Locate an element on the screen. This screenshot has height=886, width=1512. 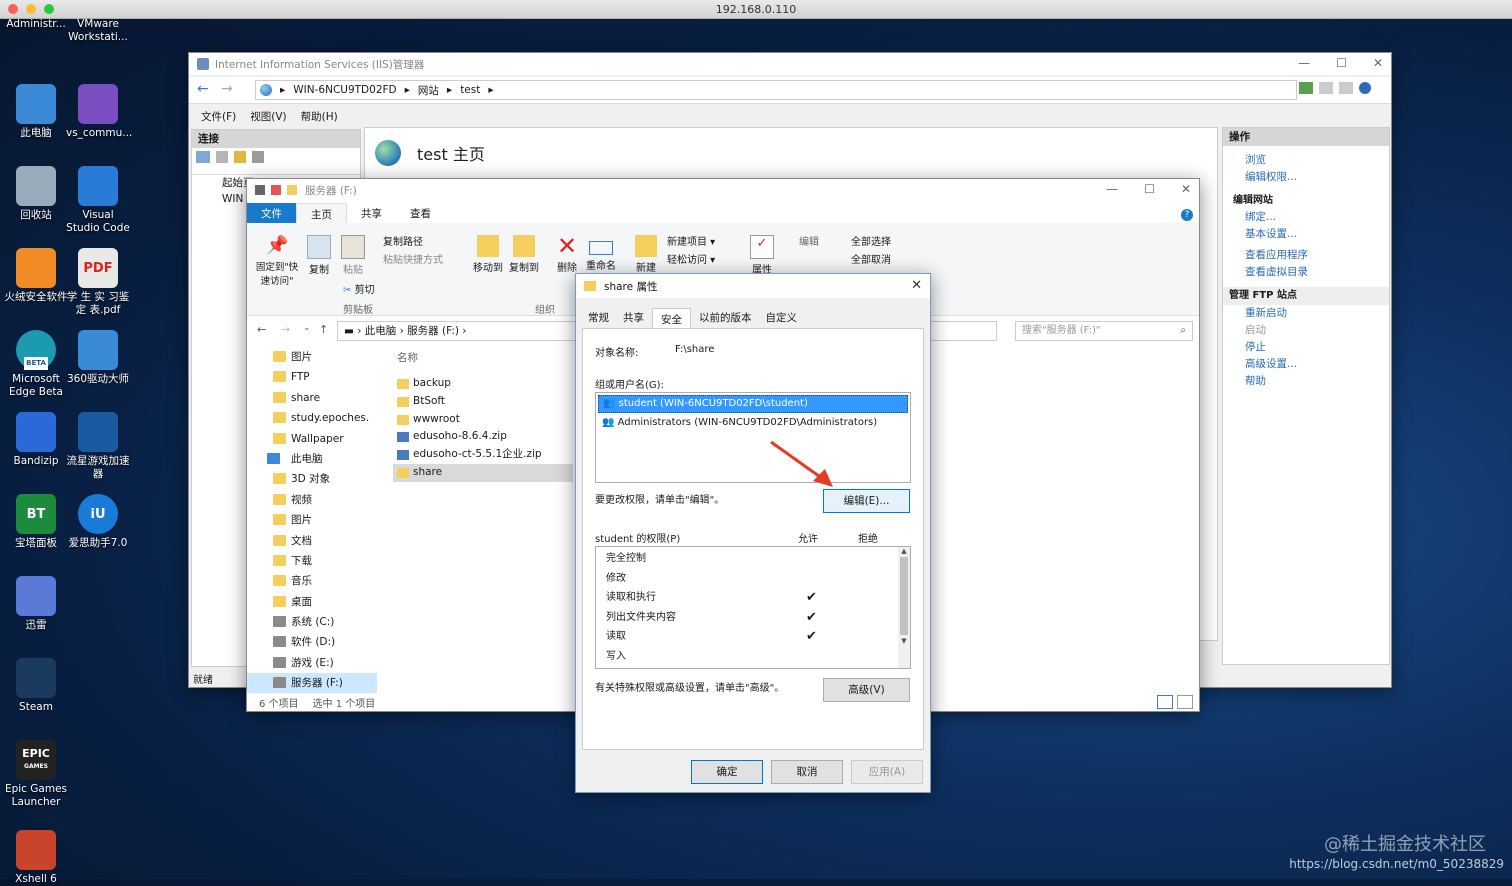
nav-item: 音乐 is located at coordinates (312, 581).